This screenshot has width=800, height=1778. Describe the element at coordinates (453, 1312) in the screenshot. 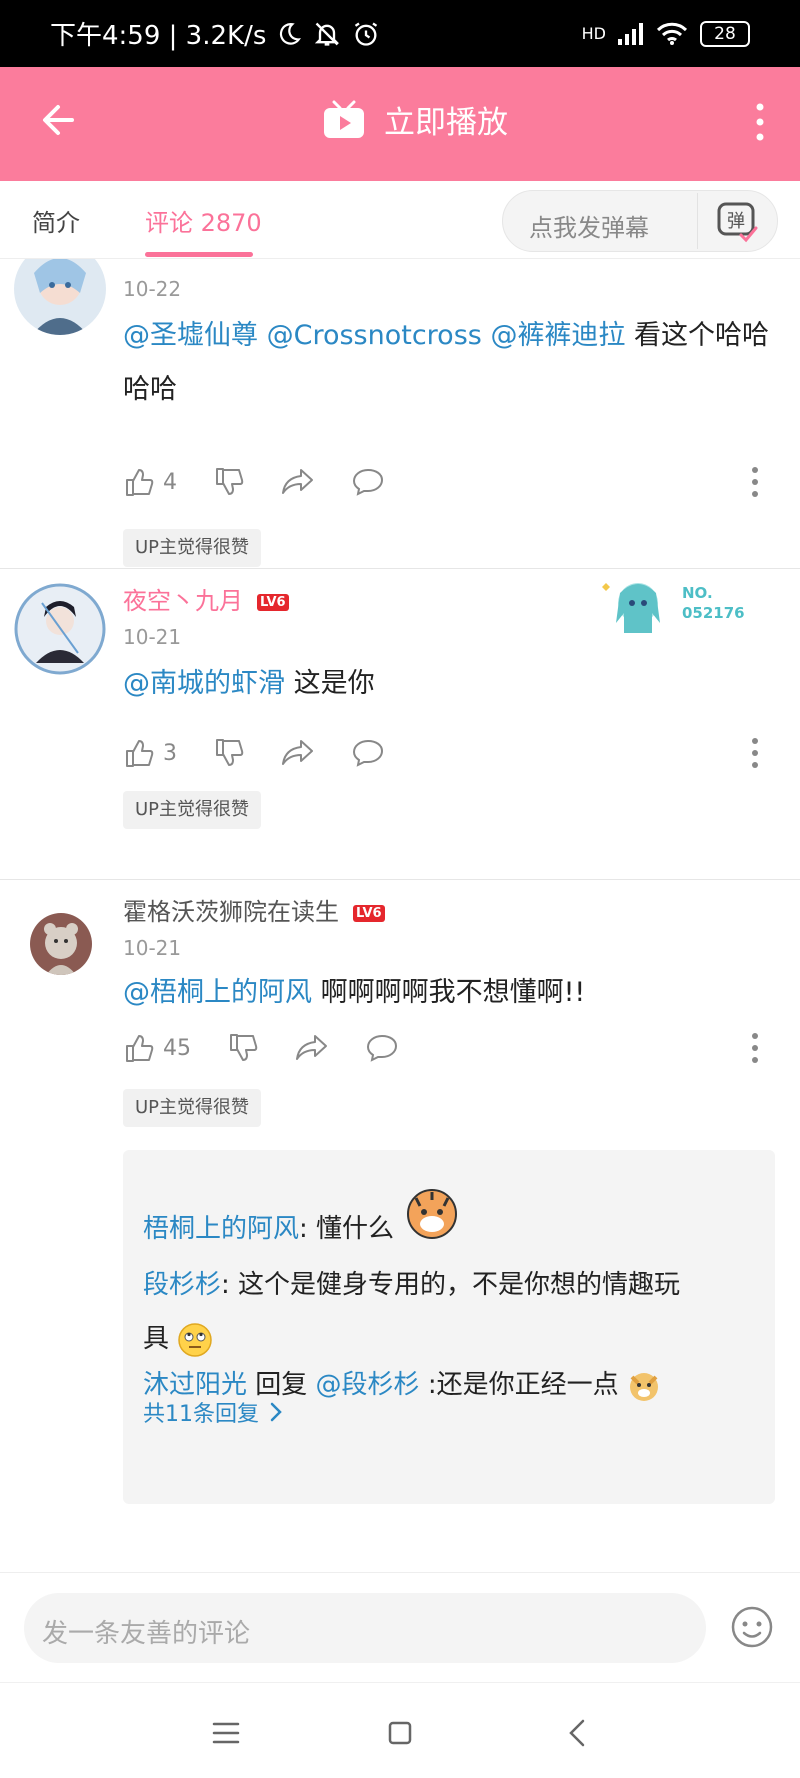

I see `reply-item: 段杉杉: 这个是健身专用的，不是你想的情趣玩 具` at that location.